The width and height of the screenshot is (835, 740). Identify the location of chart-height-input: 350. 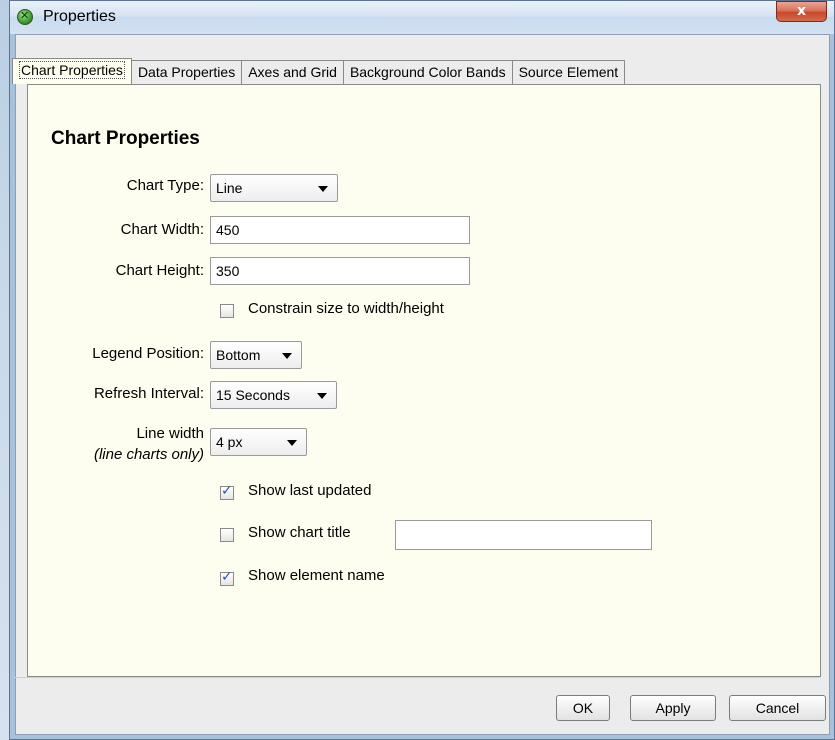
(340, 271).